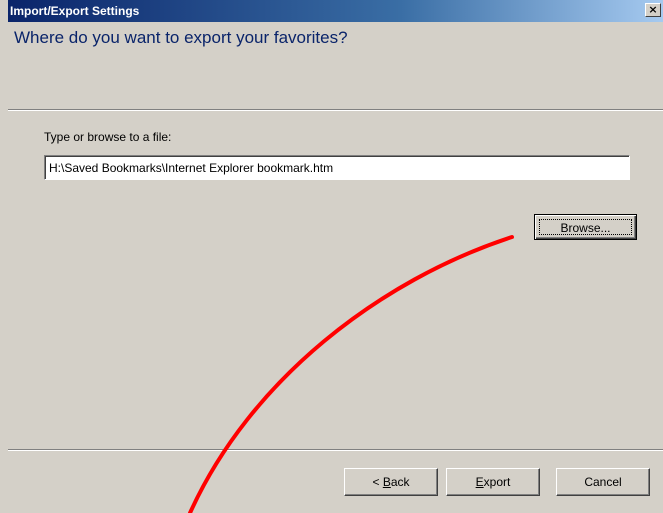 This screenshot has height=513, width=663. Describe the element at coordinates (108, 137) in the screenshot. I see `file-prompt-label: Type or browse to a file:` at that location.